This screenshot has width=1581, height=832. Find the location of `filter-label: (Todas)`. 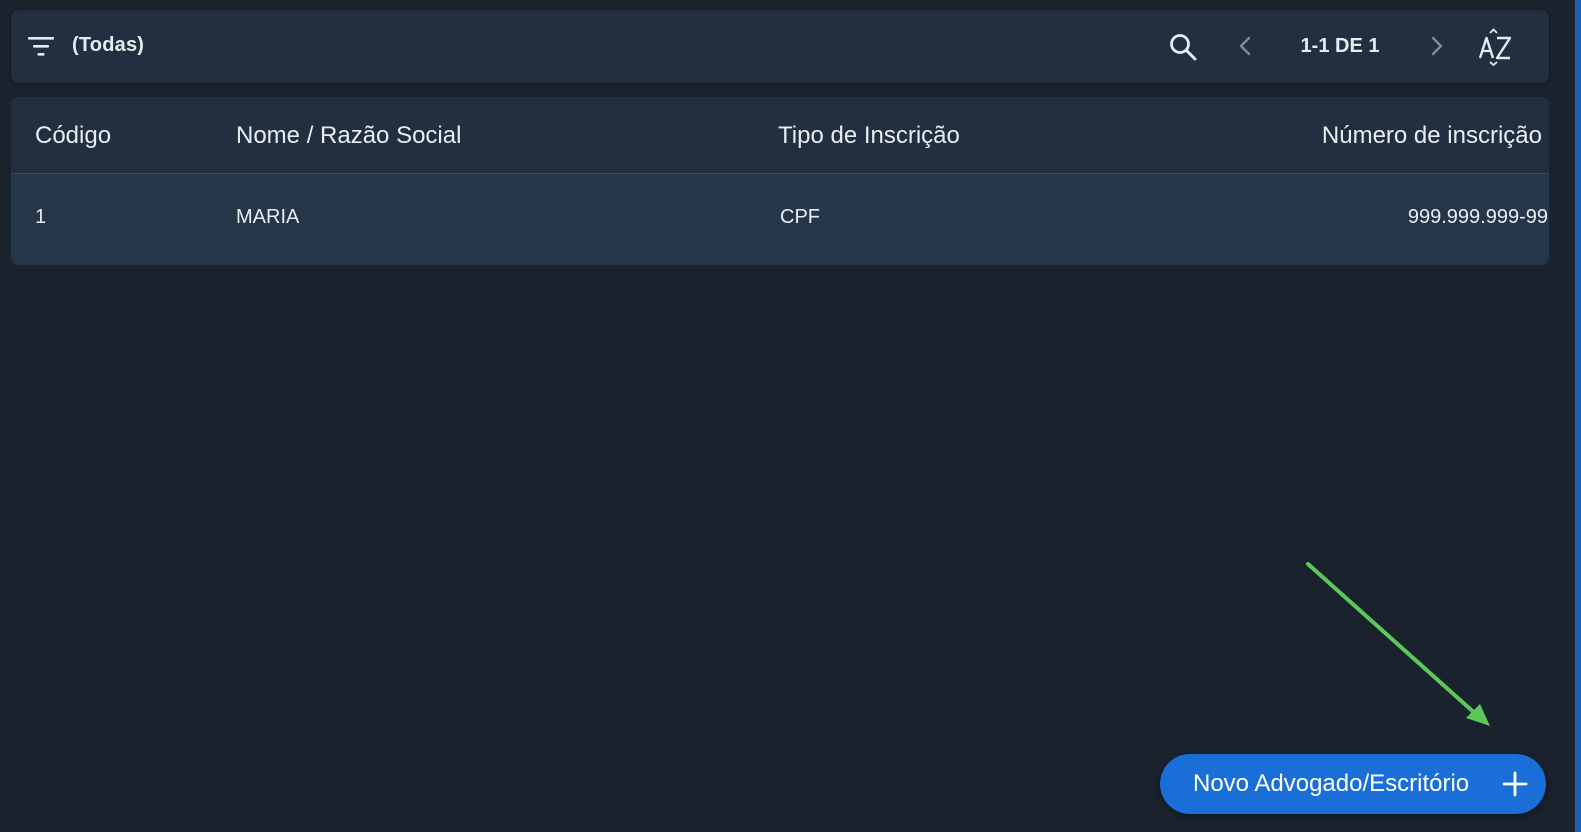

filter-label: (Todas) is located at coordinates (108, 45).